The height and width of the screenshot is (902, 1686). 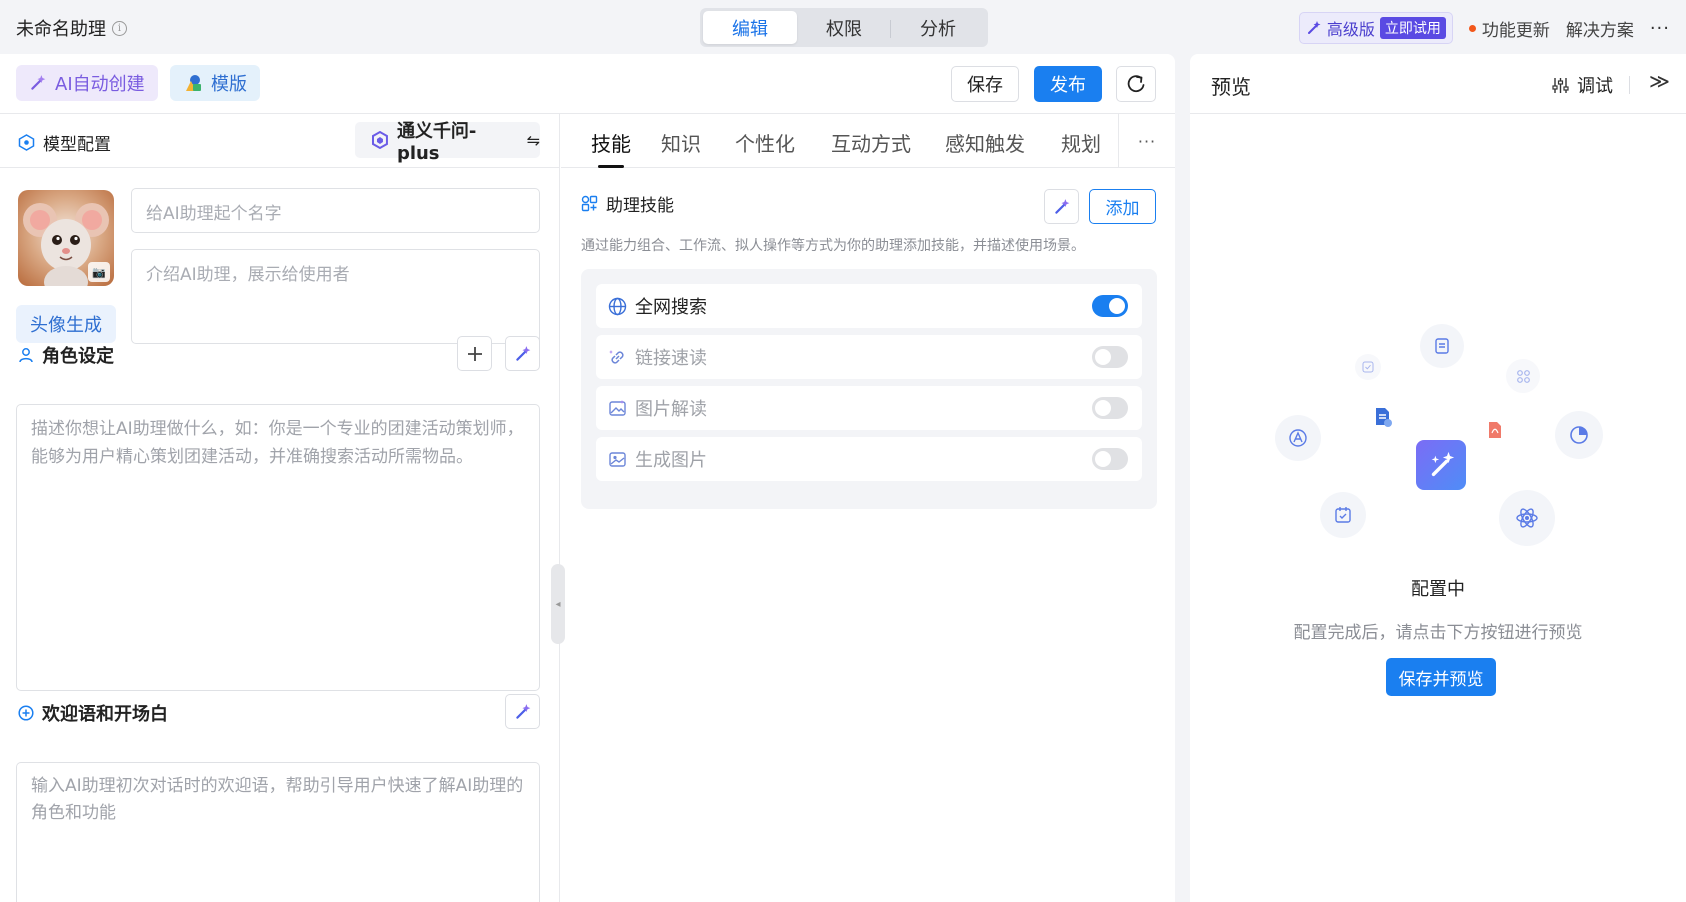 What do you see at coordinates (1472, 28) in the screenshot?
I see `notification-dot` at bounding box center [1472, 28].